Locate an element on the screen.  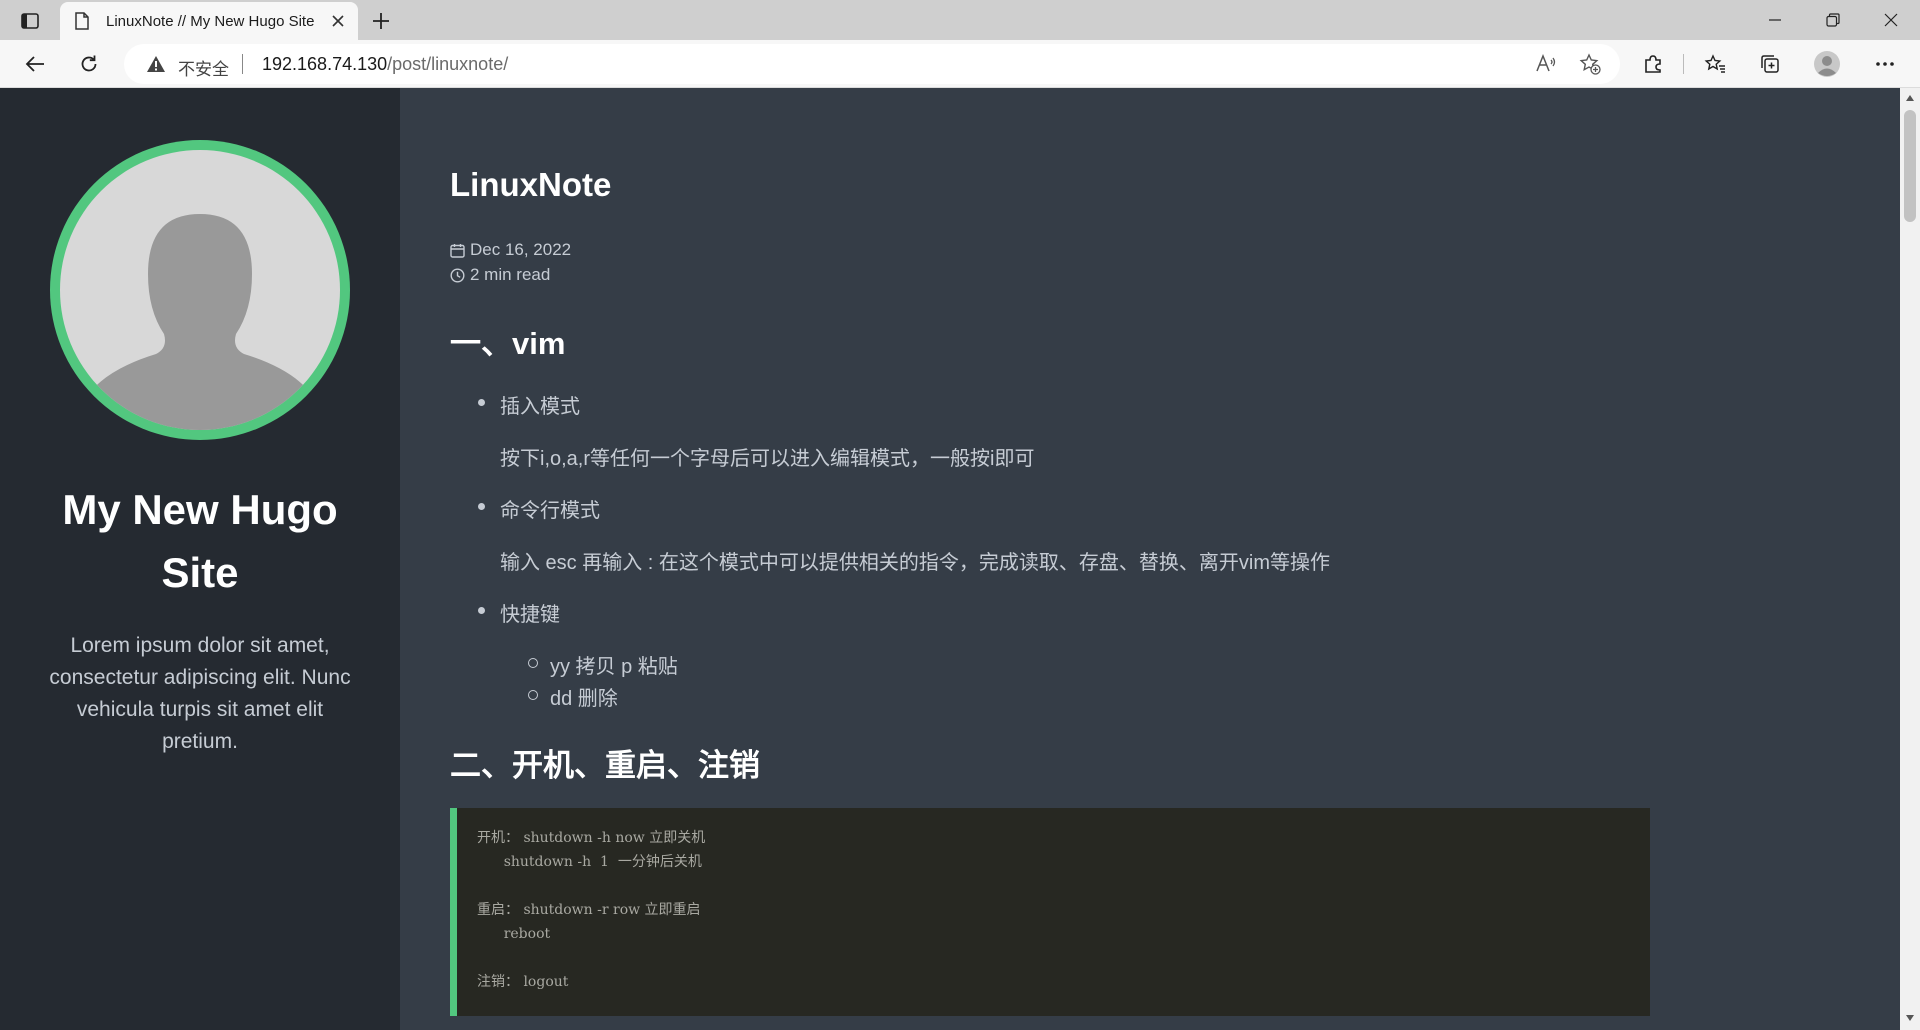
extensions-button is located at coordinates (1653, 64).